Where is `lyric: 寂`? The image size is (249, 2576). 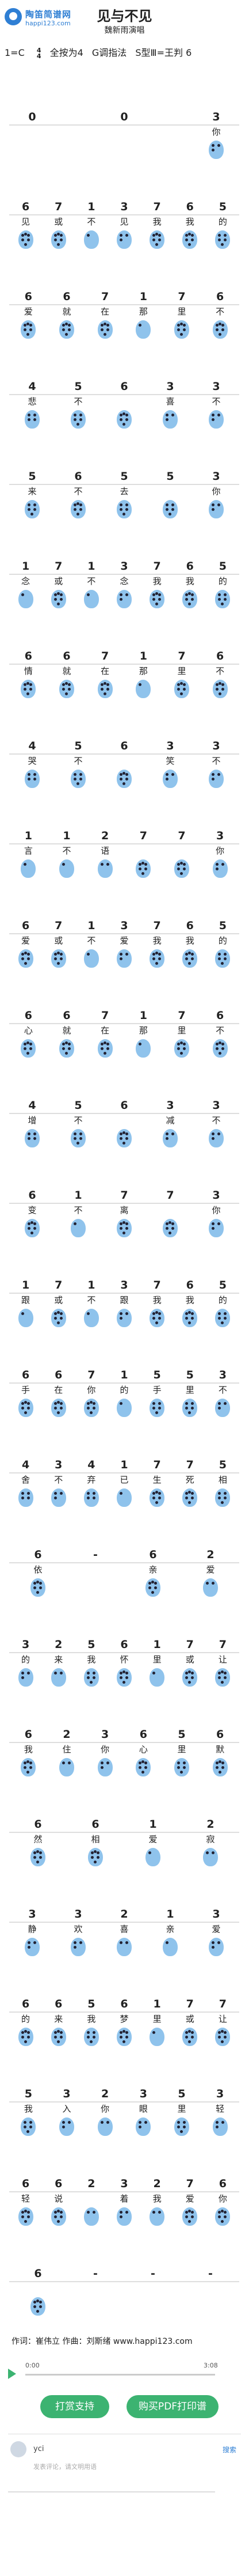
lyric: 寂 is located at coordinates (210, 1839).